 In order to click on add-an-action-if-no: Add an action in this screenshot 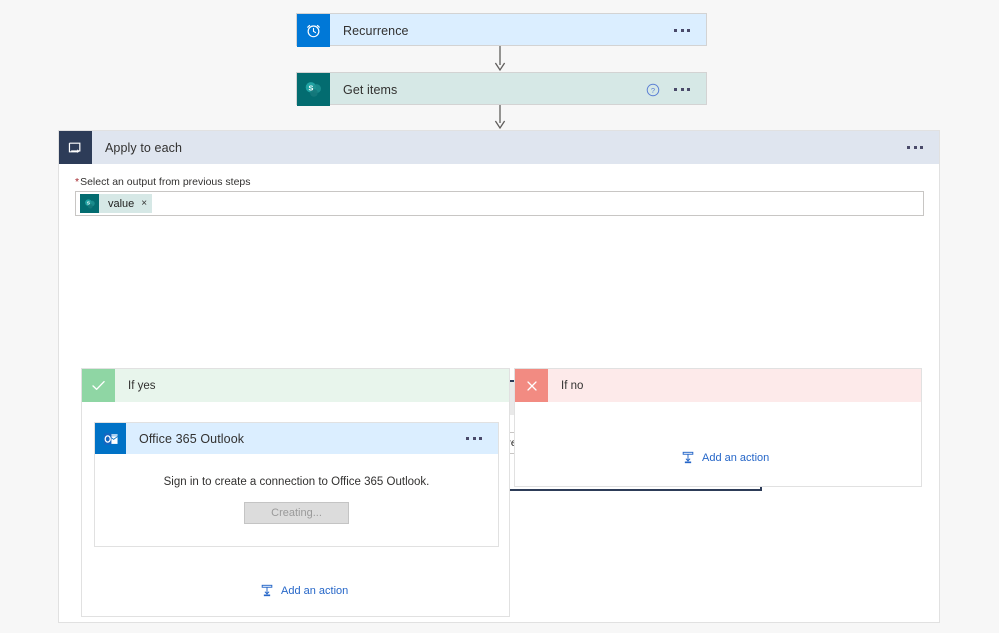, I will do `click(725, 458)`.